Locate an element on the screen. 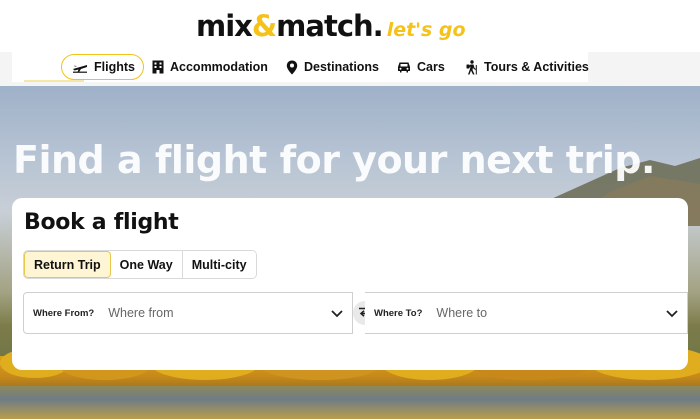  nav-item-accommodation: Accommodation is located at coordinates (210, 67).